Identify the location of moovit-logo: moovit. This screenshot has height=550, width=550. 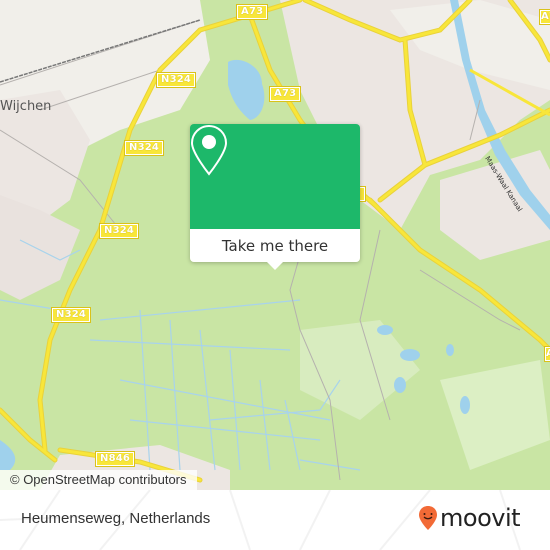
(469, 518).